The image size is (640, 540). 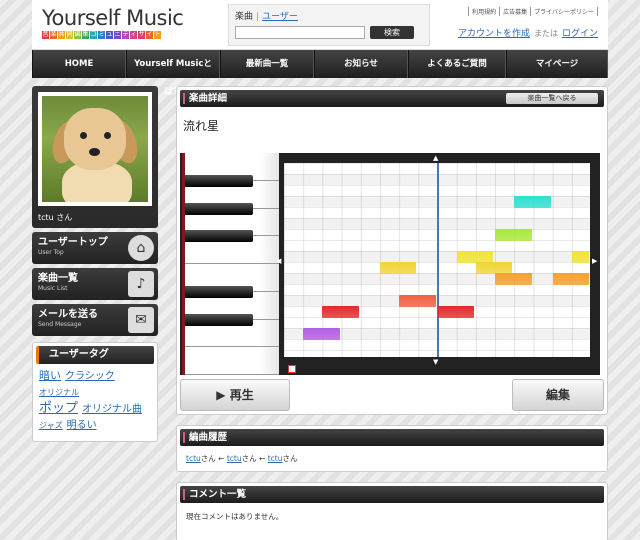 What do you see at coordinates (392, 494) in the screenshot?
I see `comments-header: コメント一覧` at bounding box center [392, 494].